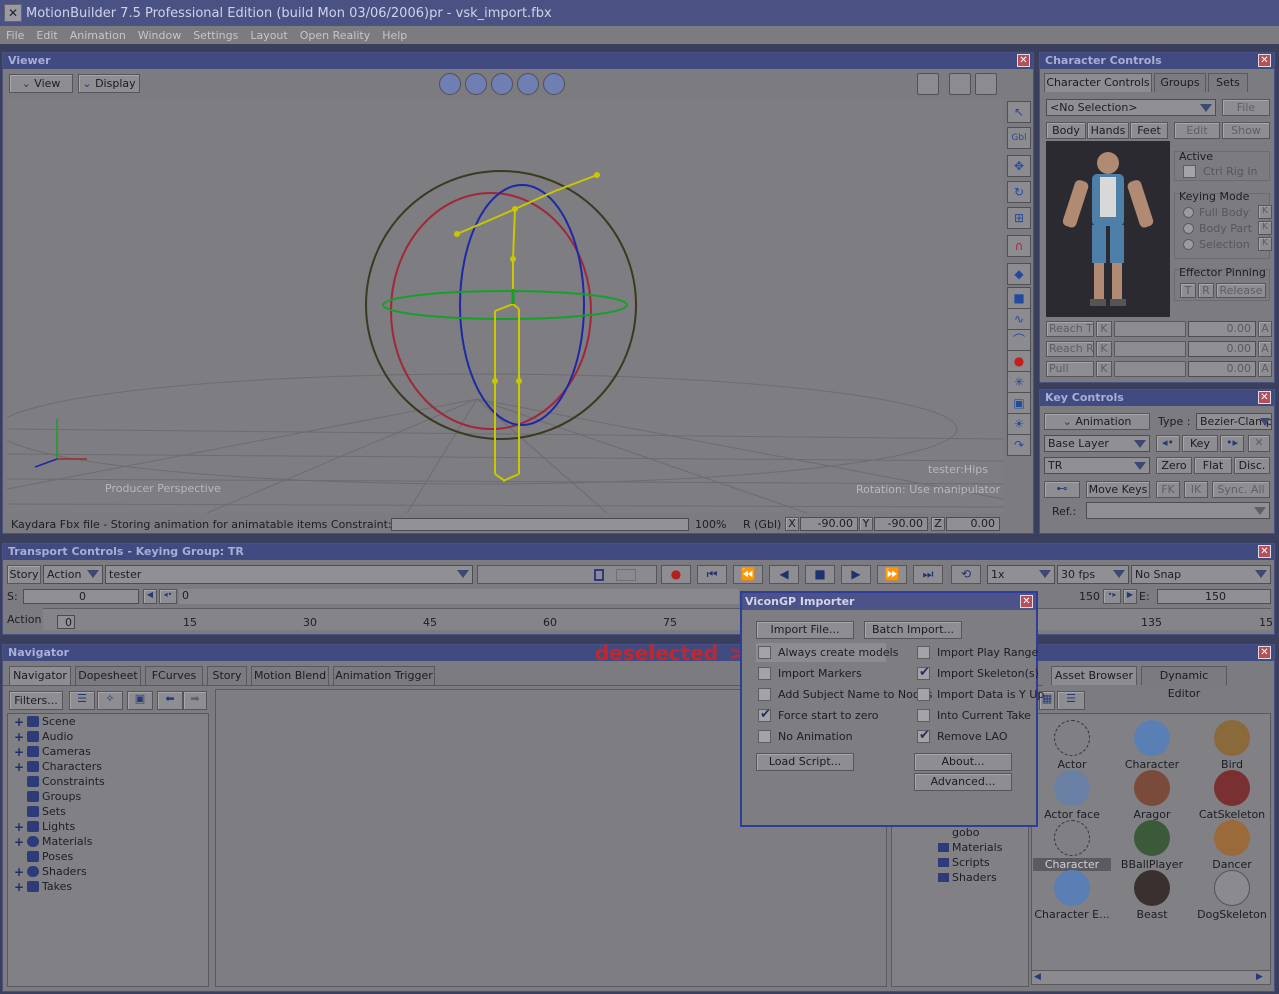 This screenshot has height=994, width=1279. I want to click on previous-key-button: ◂•, so click(1168, 443).